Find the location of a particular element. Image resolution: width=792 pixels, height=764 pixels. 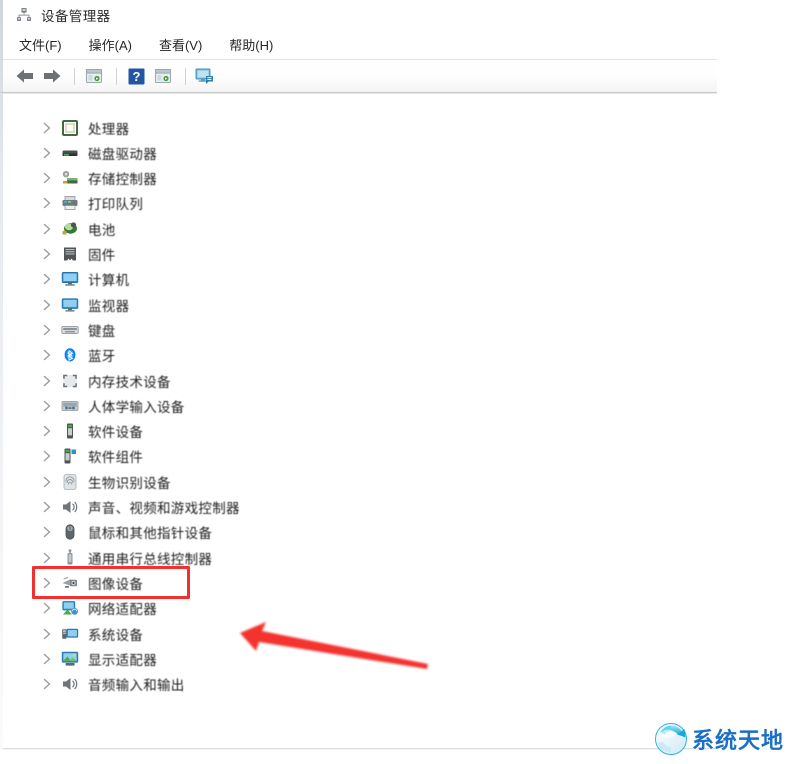

tree-item-17: 鼠标和其他指针设备 is located at coordinates (353, 532).